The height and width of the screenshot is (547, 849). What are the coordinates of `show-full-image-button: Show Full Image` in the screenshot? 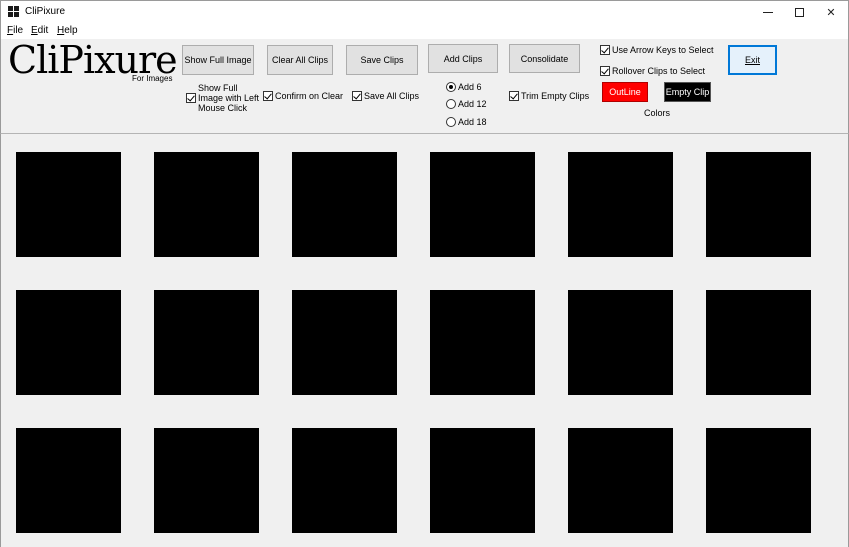 It's located at (218, 60).